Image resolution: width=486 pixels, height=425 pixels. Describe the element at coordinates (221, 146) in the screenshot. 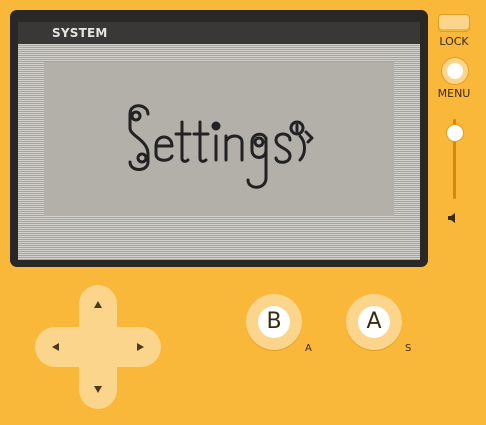

I see `settings-wordmark` at that location.